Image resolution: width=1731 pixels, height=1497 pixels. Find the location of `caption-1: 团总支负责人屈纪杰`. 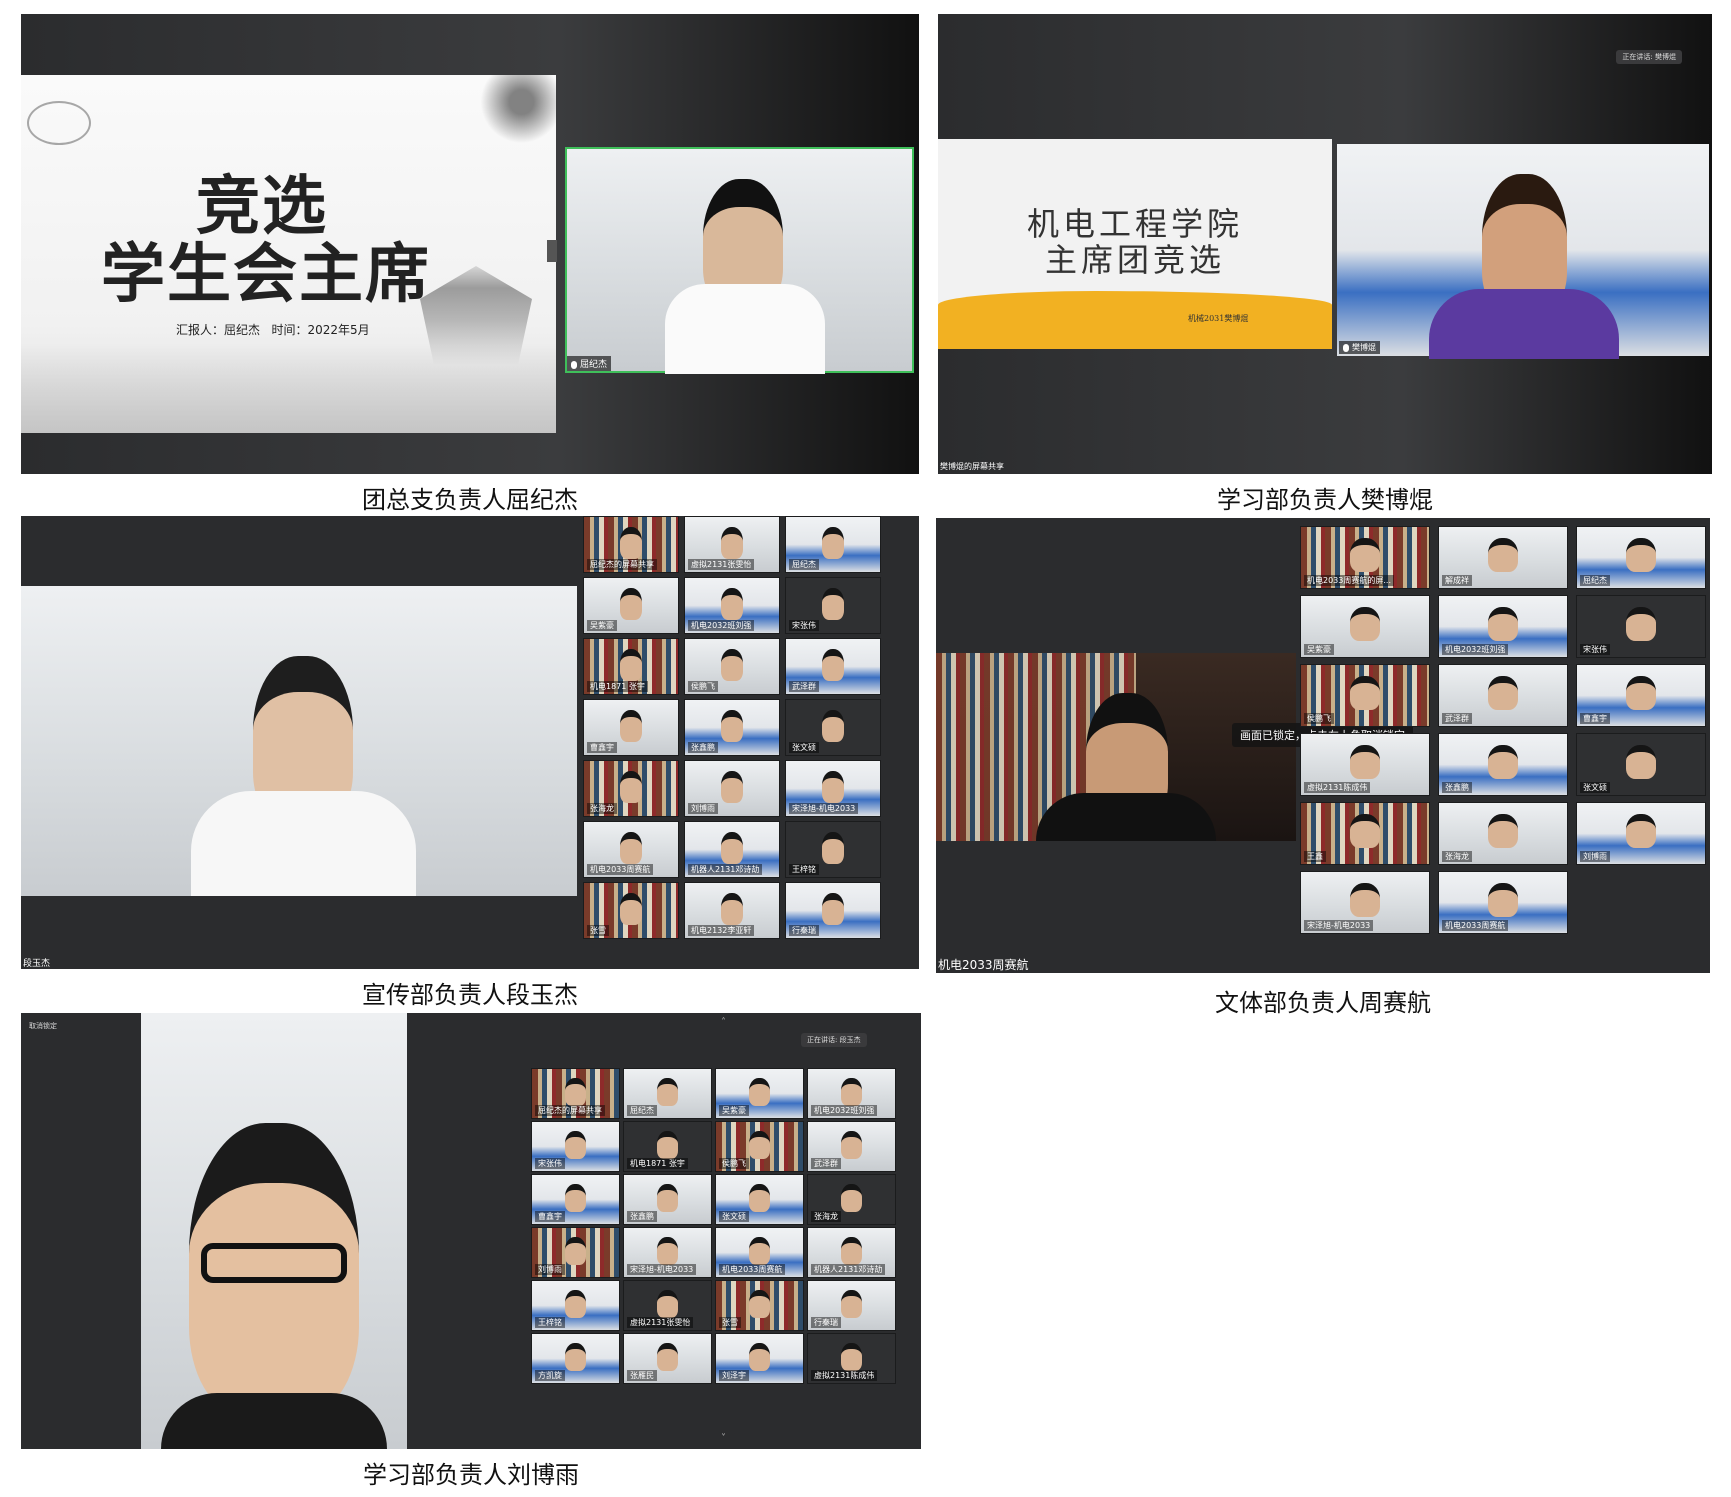

caption-1: 团总支负责人屈纪杰 is located at coordinates (470, 500).